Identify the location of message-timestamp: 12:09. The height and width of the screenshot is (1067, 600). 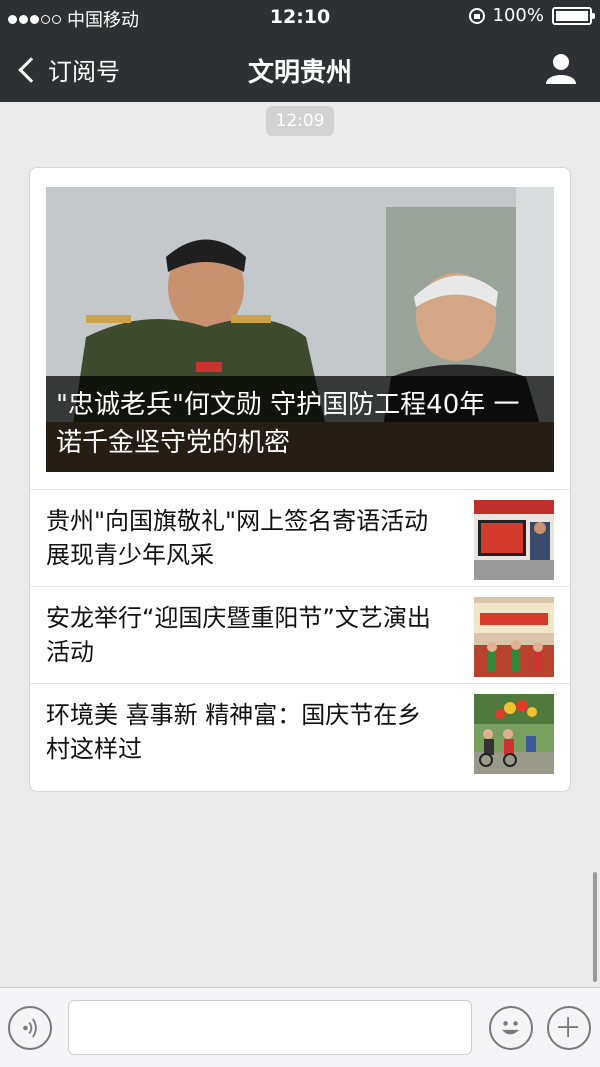
(300, 121).